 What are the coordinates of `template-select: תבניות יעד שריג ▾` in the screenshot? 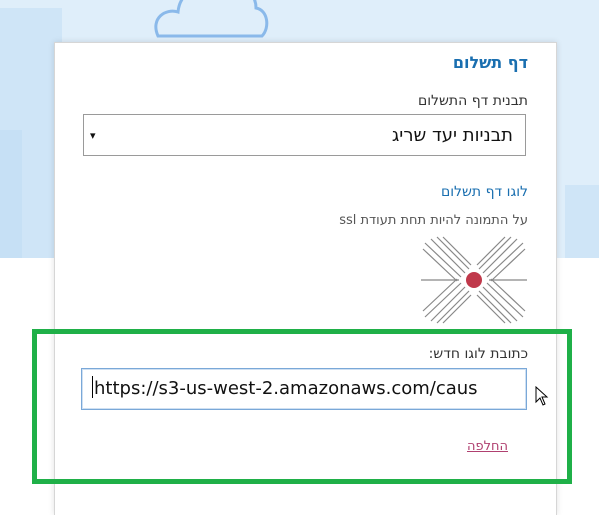 It's located at (304, 135).